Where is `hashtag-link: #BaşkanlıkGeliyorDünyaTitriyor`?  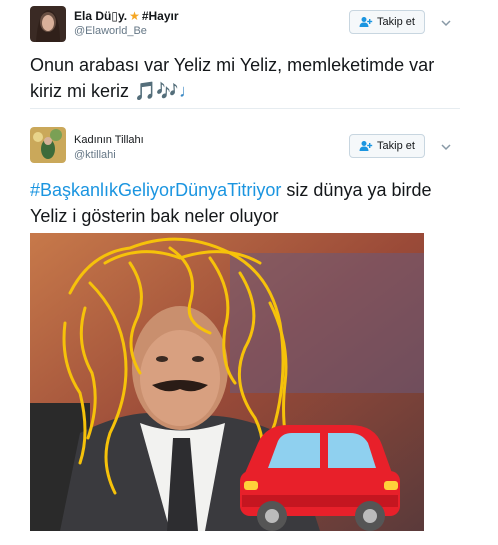 hashtag-link: #BaşkanlıkGeliyorDünyaTitriyor is located at coordinates (155, 190).